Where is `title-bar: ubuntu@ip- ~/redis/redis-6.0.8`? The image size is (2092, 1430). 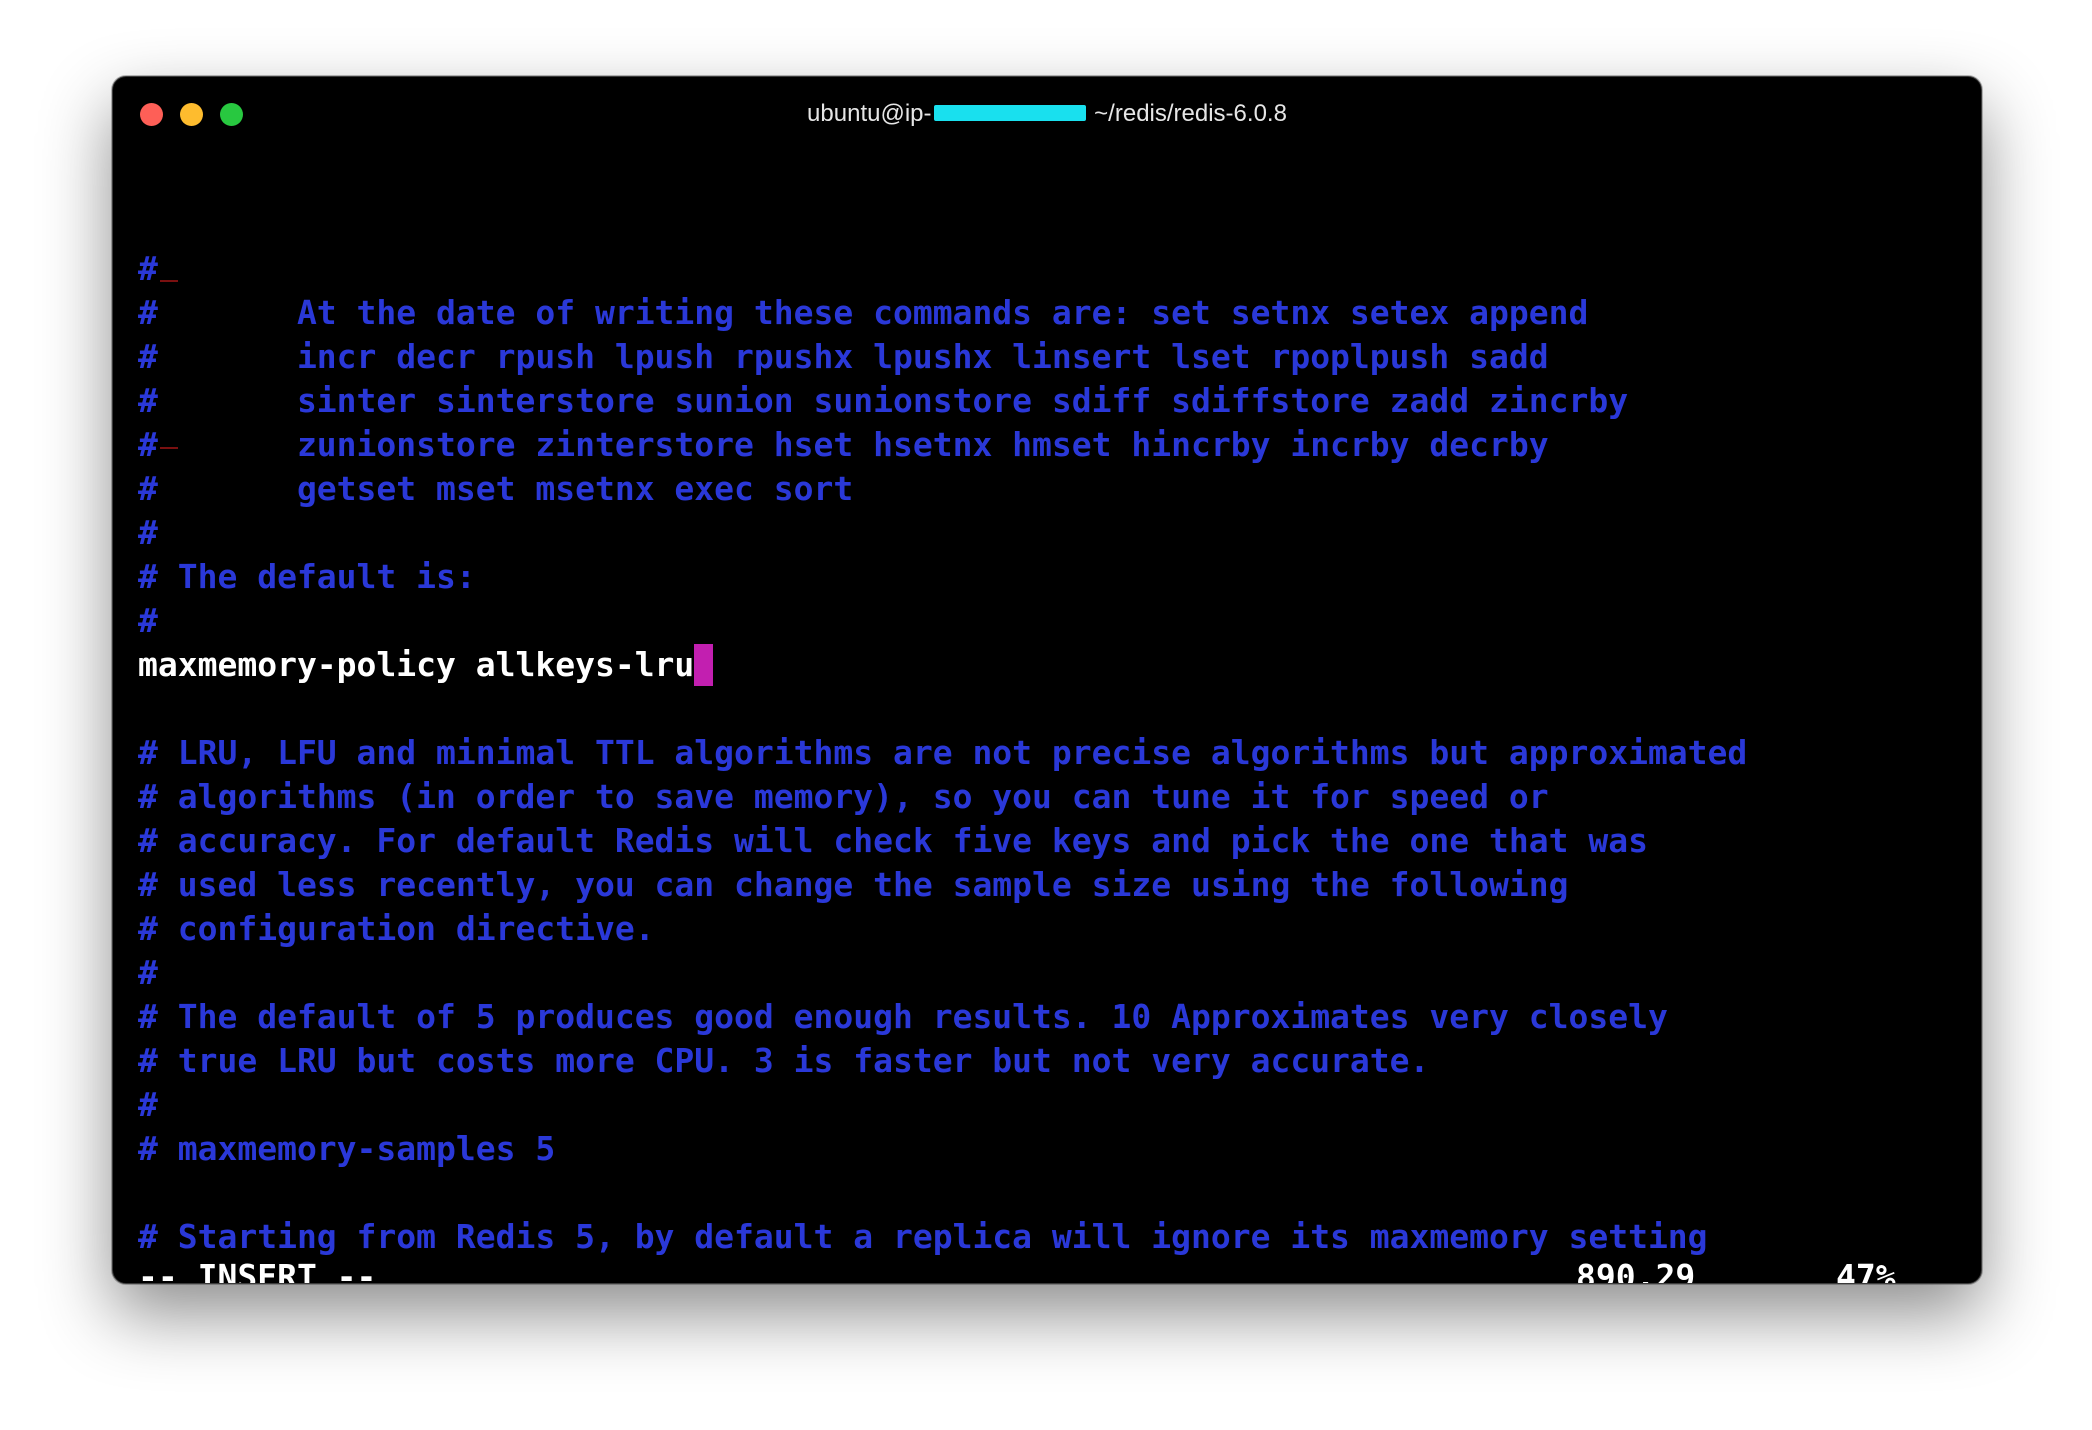 title-bar: ubuntu@ip- ~/redis/redis-6.0.8 is located at coordinates (1047, 114).